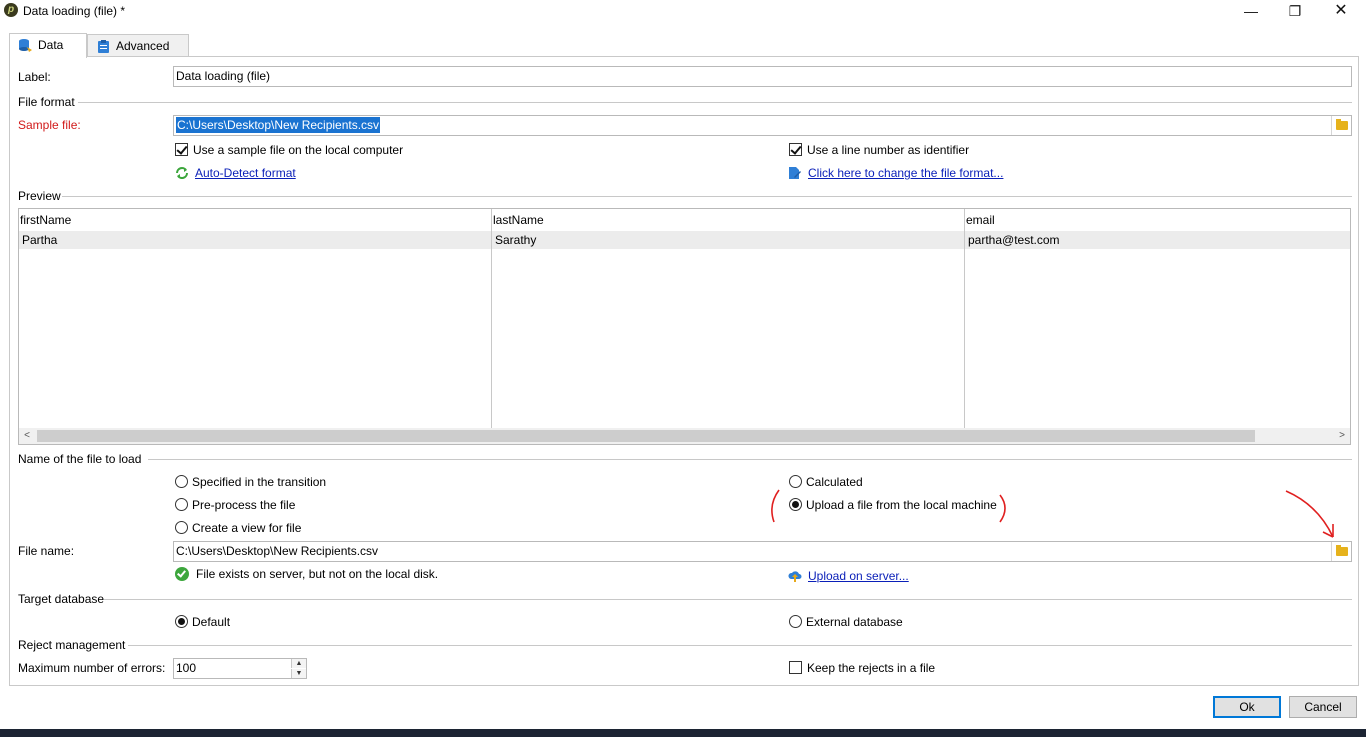 Image resolution: width=1366 pixels, height=737 pixels. I want to click on radio-label: Calculated, so click(834, 482).